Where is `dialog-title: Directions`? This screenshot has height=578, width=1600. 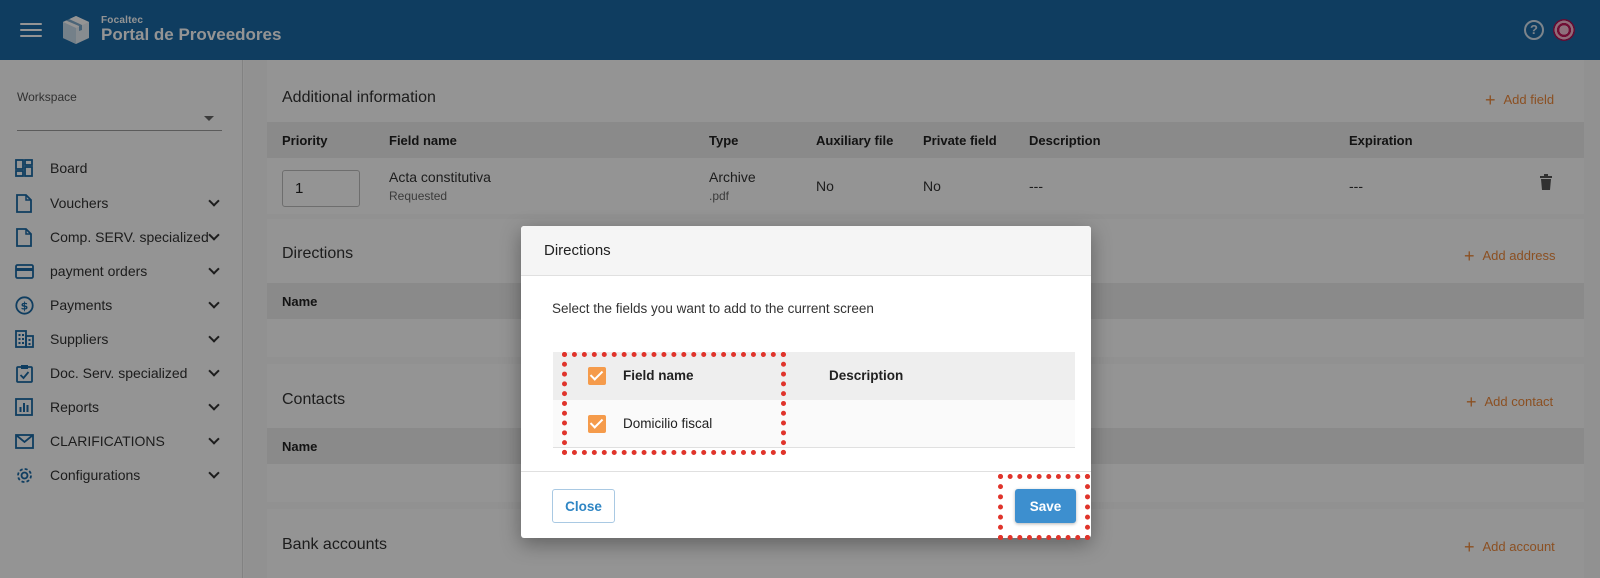 dialog-title: Directions is located at coordinates (577, 250).